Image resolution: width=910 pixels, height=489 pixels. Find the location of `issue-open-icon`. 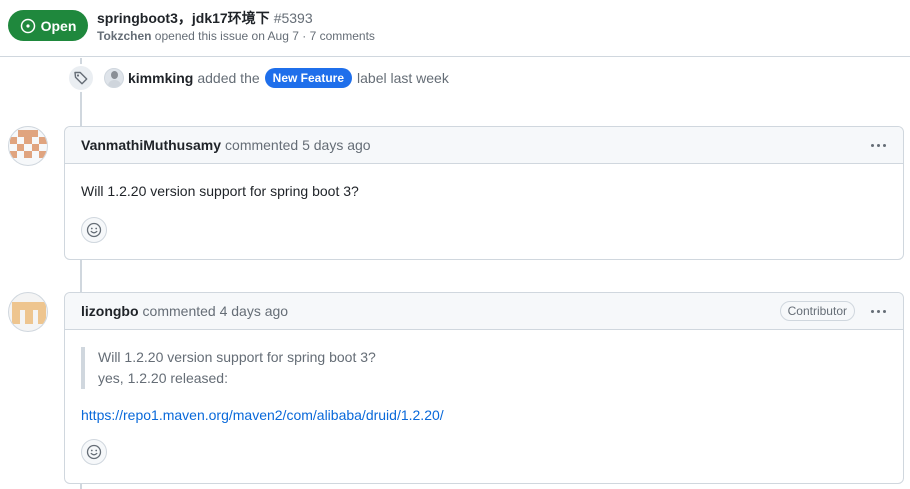

issue-open-icon is located at coordinates (27, 25).